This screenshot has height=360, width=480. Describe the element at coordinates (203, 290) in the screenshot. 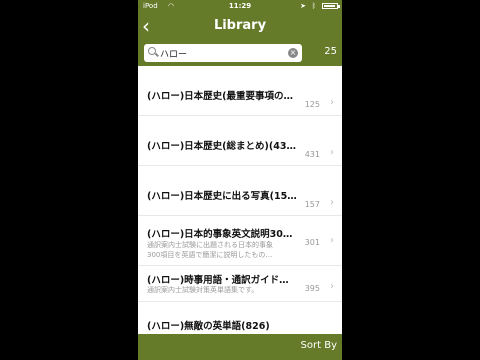

I see `item-description-line: 通訳案内士試験対策英単語集です。` at that location.